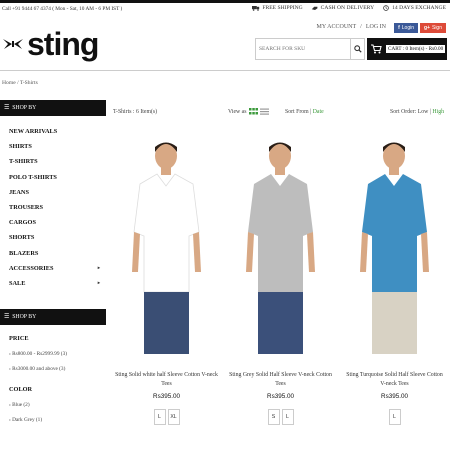  Describe the element at coordinates (409, 112) in the screenshot. I see `sort-order-label: Sort Order: Low` at that location.